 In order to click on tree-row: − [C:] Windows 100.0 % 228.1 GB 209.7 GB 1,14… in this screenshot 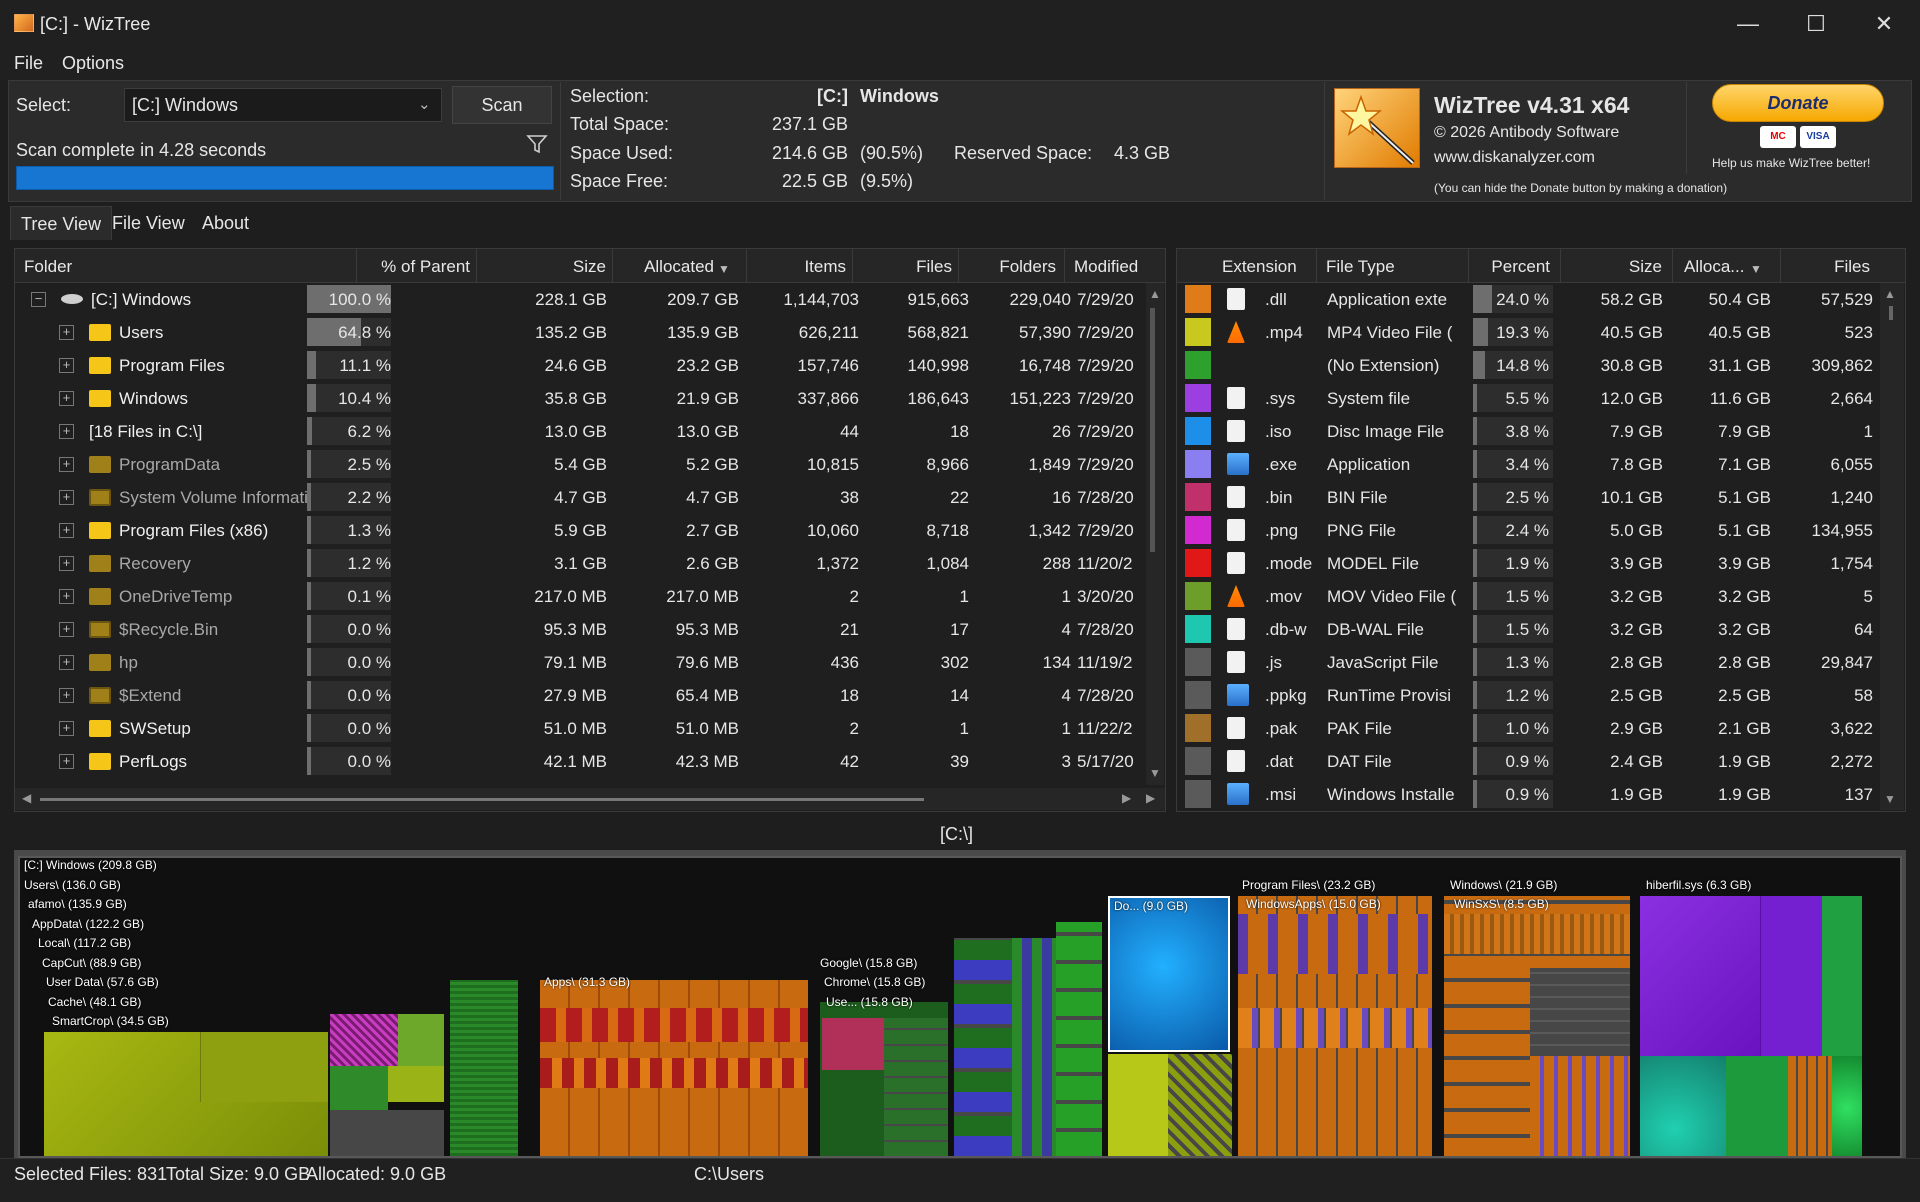, I will do `click(580, 299)`.